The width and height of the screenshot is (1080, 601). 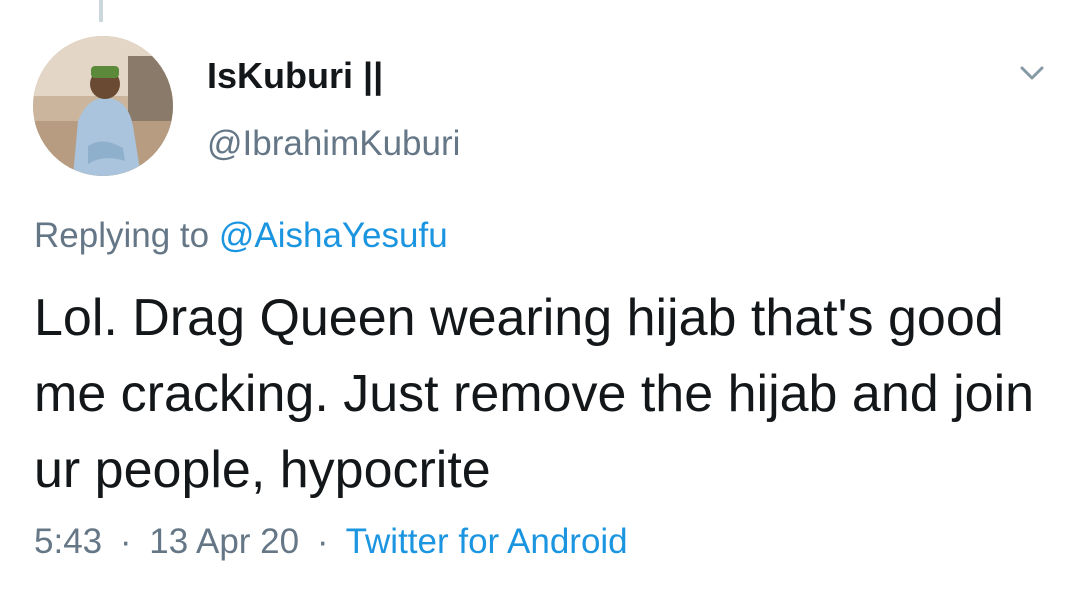 I want to click on tweet-date: 13 Apr 20, so click(x=224, y=541).